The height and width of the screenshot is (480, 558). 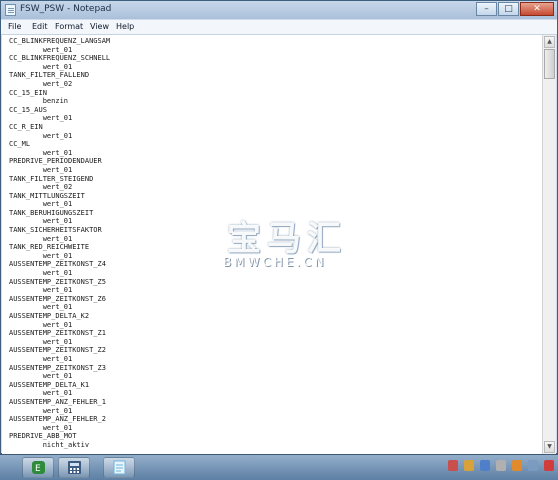 What do you see at coordinates (279, 10) in the screenshot?
I see `title-bar: FSW_PSW - Notepad – □ ✕` at bounding box center [279, 10].